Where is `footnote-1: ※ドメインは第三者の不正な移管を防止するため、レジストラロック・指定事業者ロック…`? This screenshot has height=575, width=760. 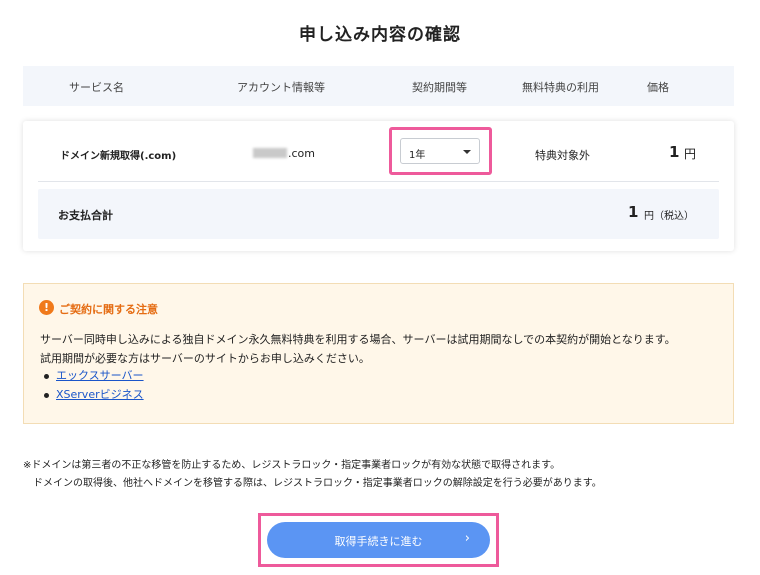 footnote-1: ※ドメインは第三者の不正な移管を防止するため、レジストラロック・指定事業者ロック… is located at coordinates (292, 465).